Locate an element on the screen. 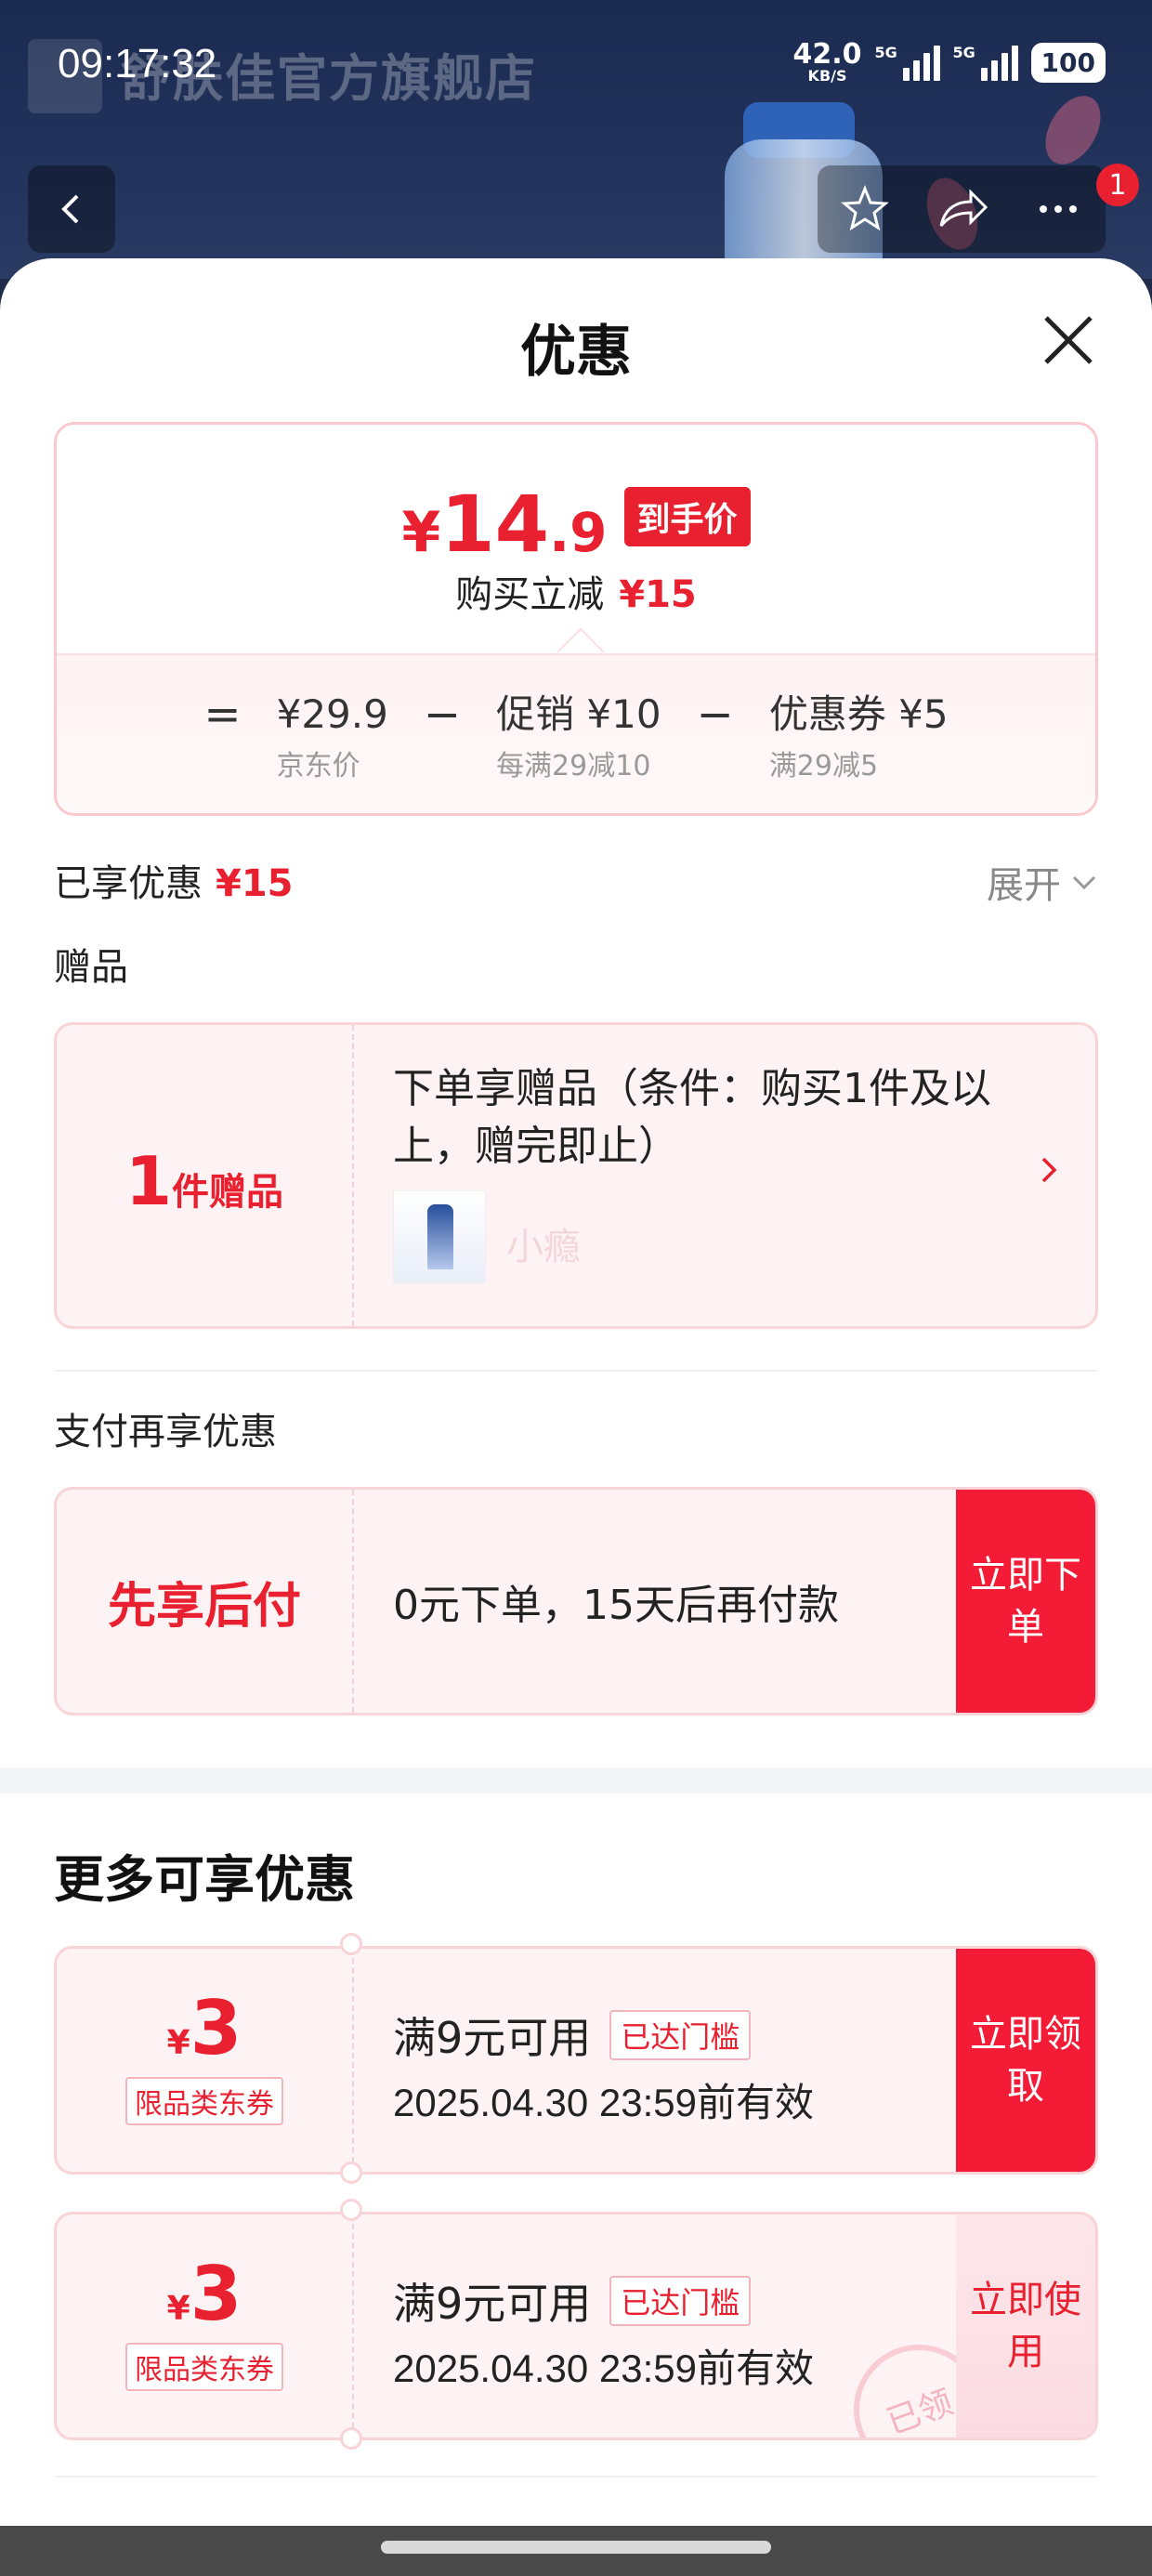  section-separator is located at coordinates (576, 1781).